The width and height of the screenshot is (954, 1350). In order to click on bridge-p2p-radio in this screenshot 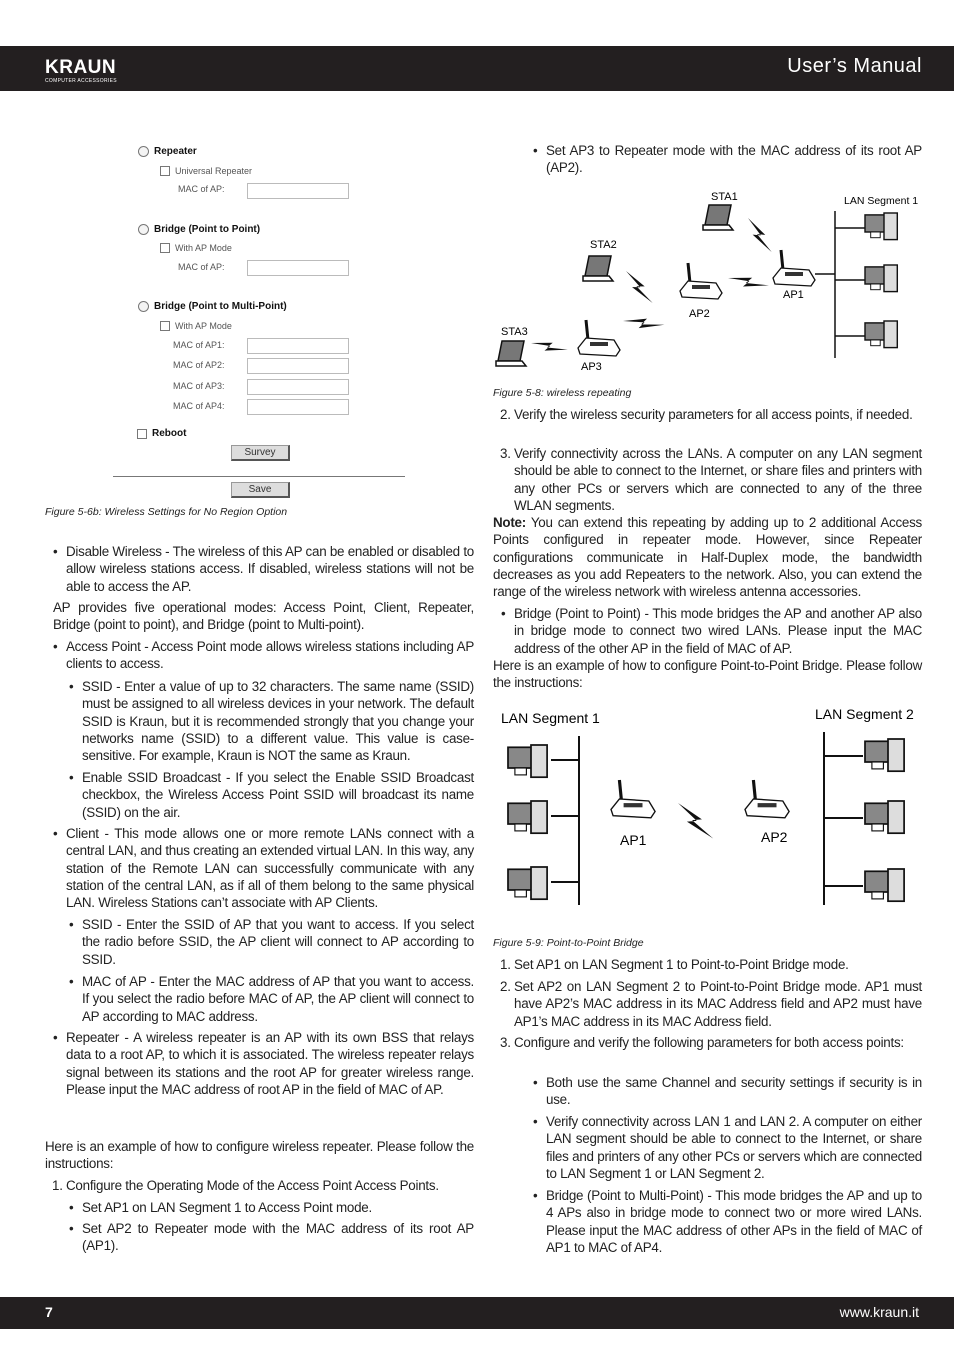, I will do `click(143, 229)`.